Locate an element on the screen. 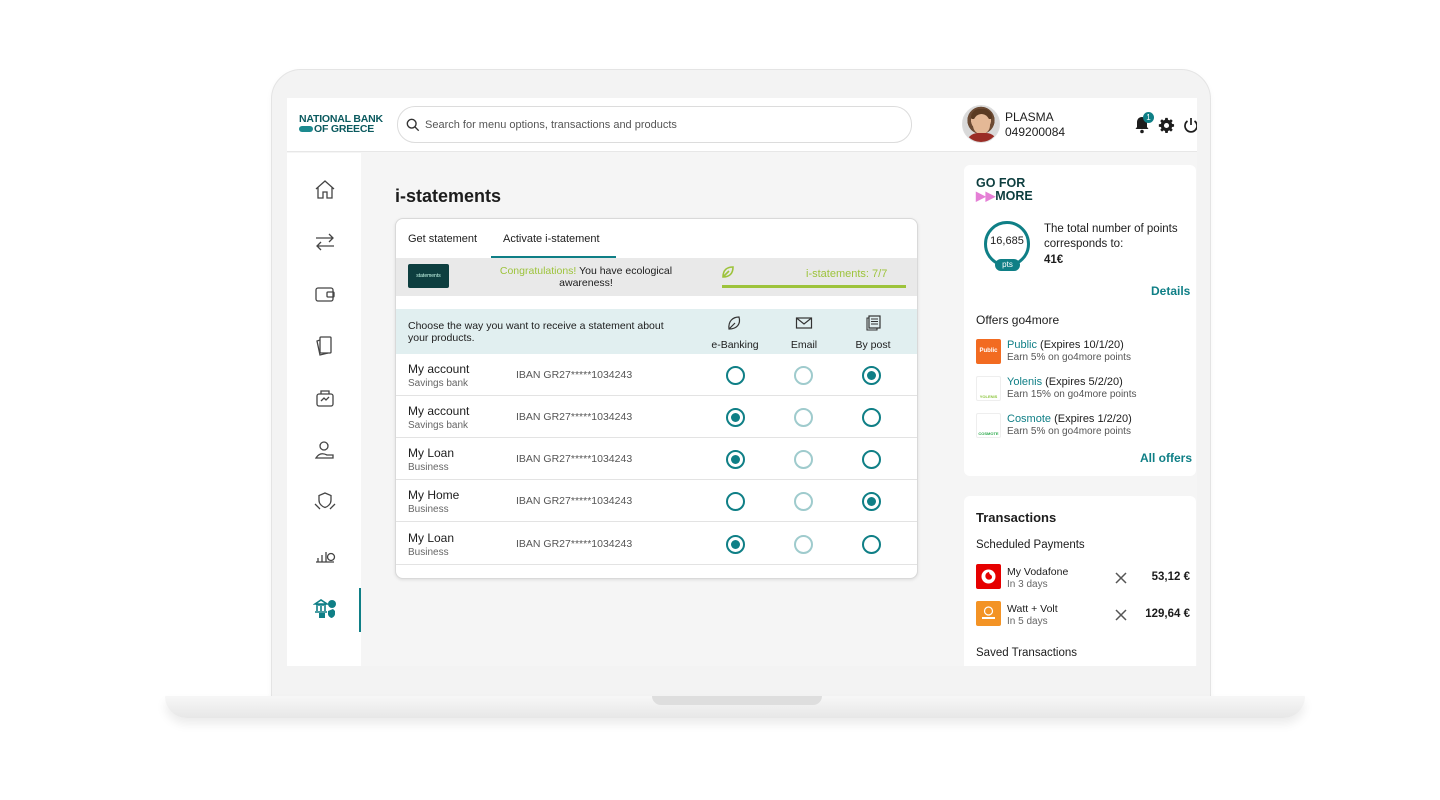 The width and height of the screenshot is (1440, 800). notification-badge: 1 is located at coordinates (1148, 117).